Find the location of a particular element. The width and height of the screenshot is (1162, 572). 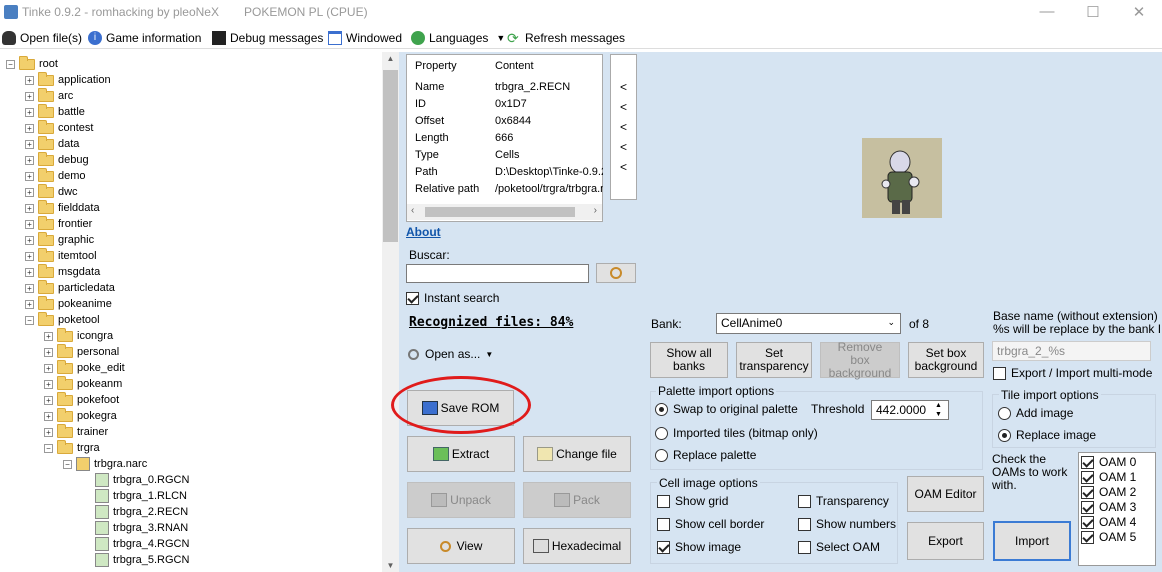

show-numbers-checkbox: Show numbers is located at coordinates (847, 524).